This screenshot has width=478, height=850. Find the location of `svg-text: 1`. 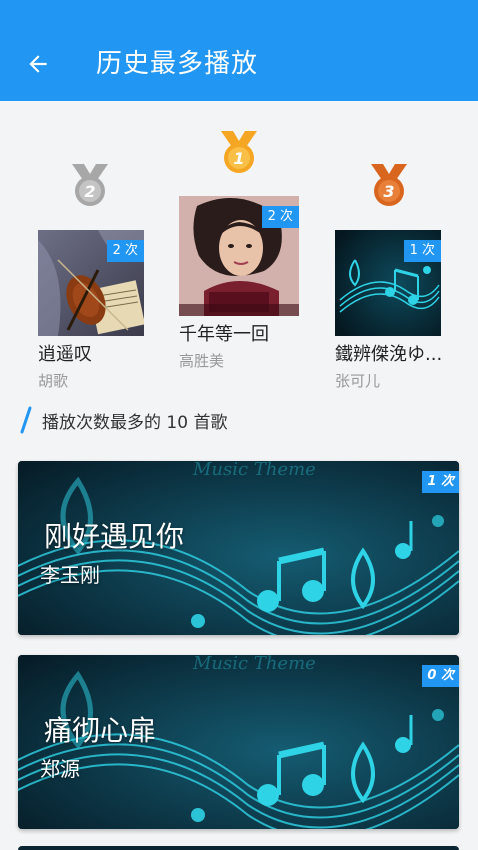

svg-text: 1 is located at coordinates (238, 158).